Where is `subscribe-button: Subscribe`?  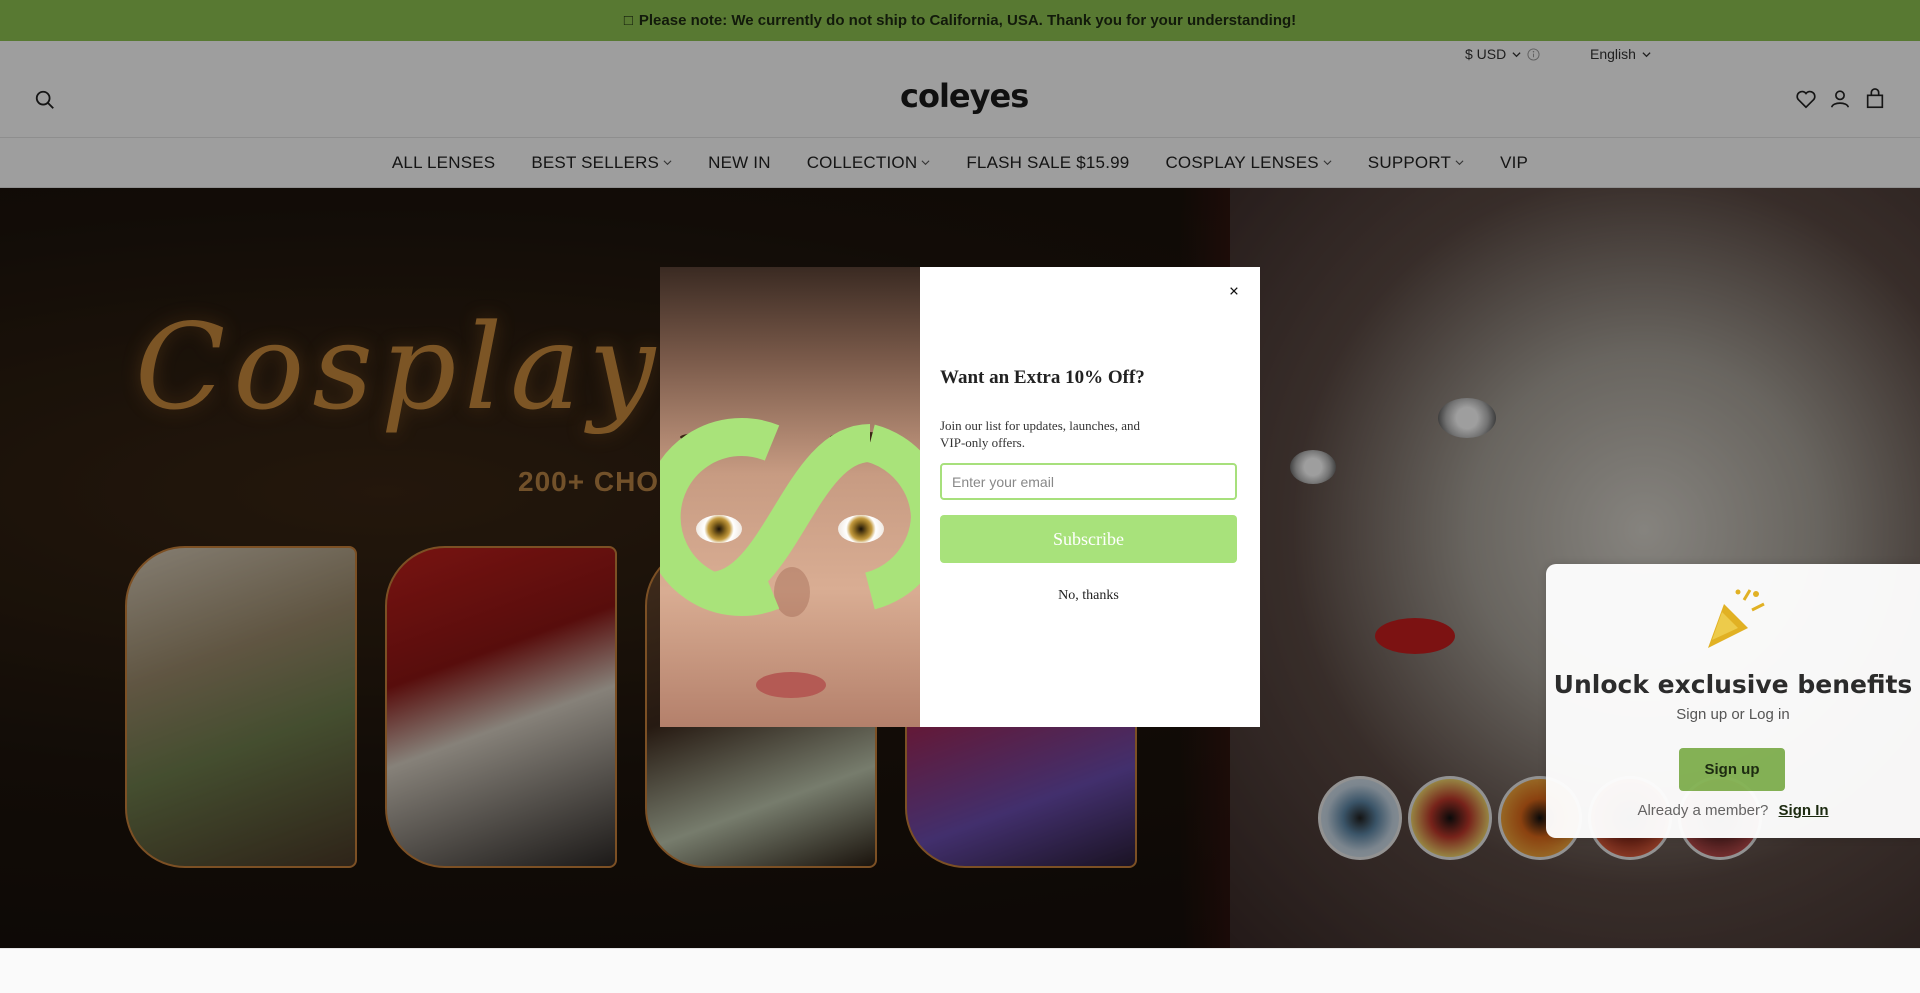 subscribe-button: Subscribe is located at coordinates (1088, 539).